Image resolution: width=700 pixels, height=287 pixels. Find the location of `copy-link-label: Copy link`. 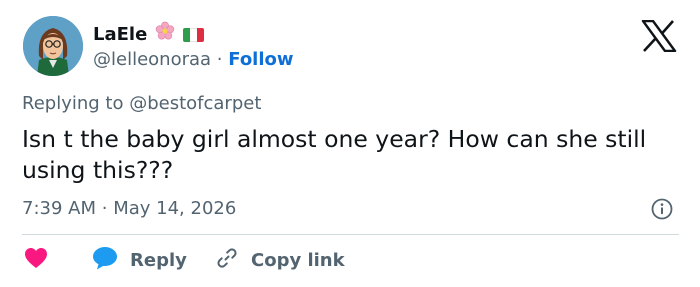

copy-link-label: Copy link is located at coordinates (298, 260).